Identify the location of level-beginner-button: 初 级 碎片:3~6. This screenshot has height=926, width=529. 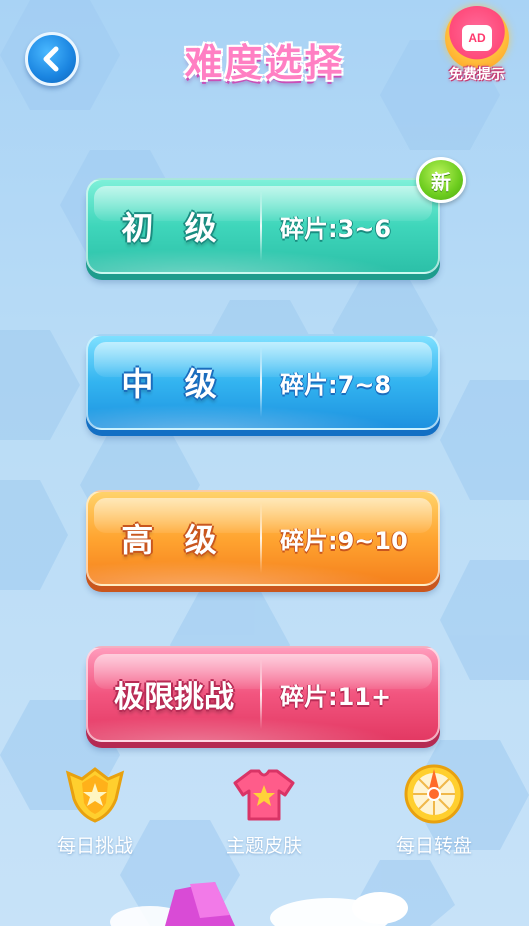
(263, 226).